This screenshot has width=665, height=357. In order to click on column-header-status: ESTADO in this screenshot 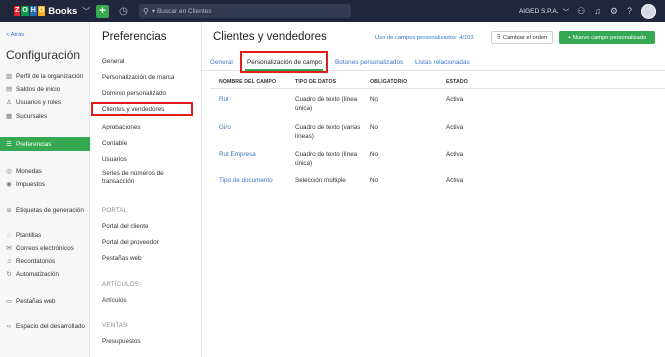, I will do `click(457, 82)`.